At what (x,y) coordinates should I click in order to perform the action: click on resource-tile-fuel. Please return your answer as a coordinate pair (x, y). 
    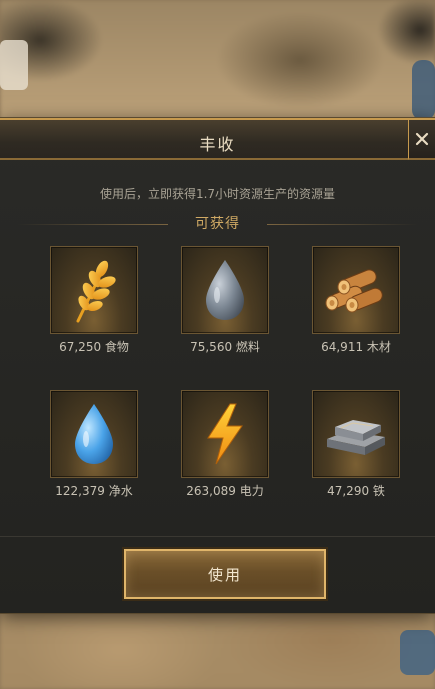
    Looking at the image, I should click on (225, 290).